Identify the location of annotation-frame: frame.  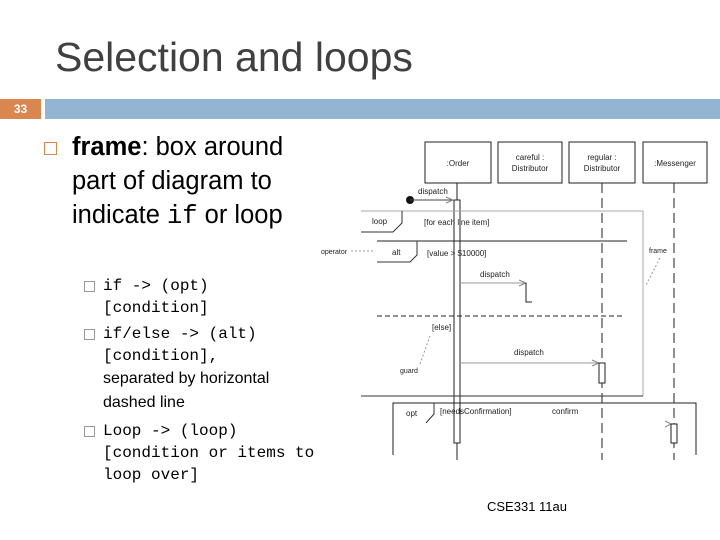
(658, 251).